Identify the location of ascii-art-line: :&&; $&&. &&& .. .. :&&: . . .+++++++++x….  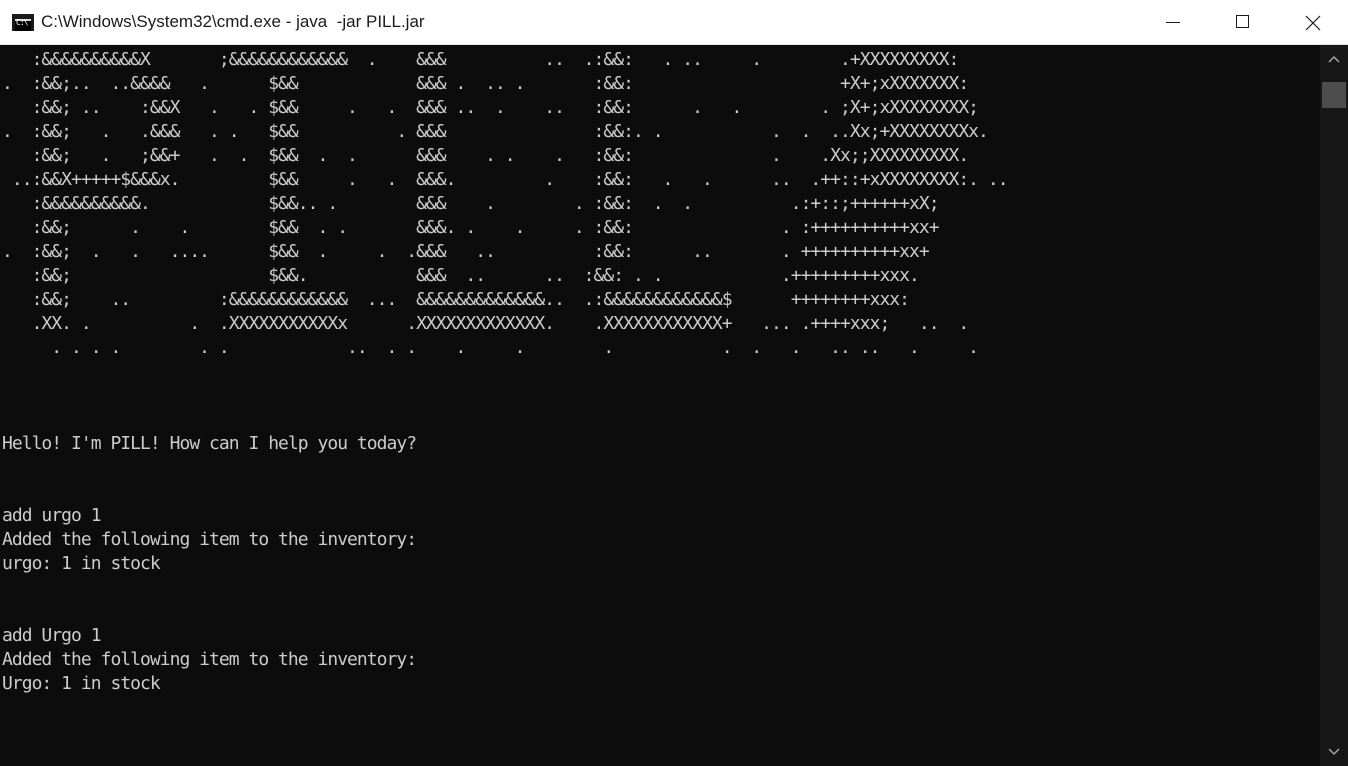
(461, 275).